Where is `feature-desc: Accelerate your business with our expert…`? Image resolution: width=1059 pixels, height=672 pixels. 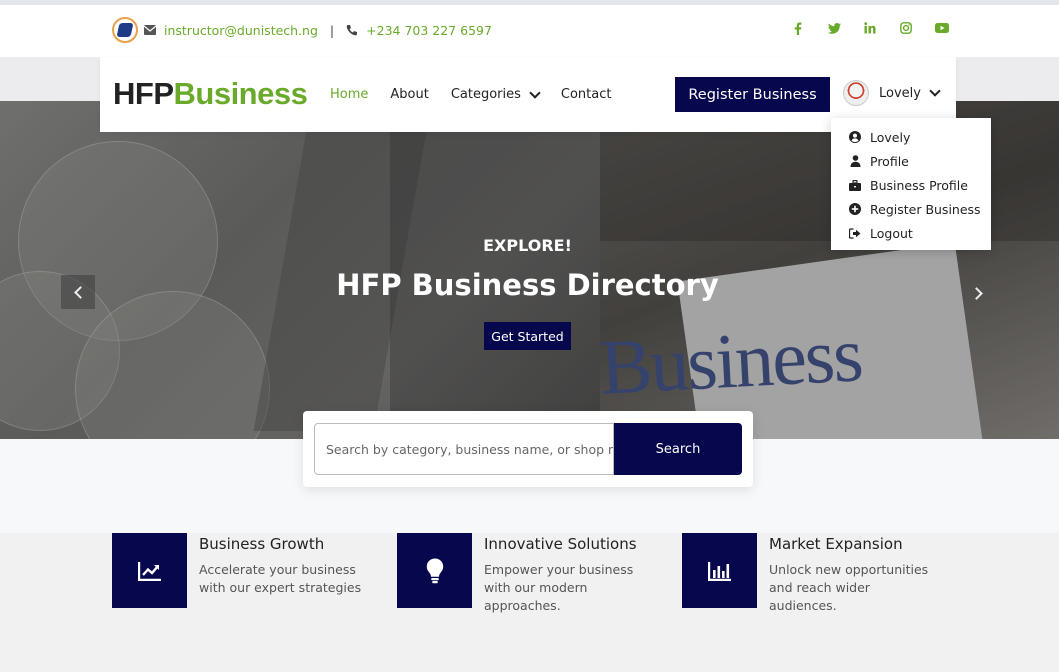 feature-desc: Accelerate your business with our expert… is located at coordinates (280, 578).